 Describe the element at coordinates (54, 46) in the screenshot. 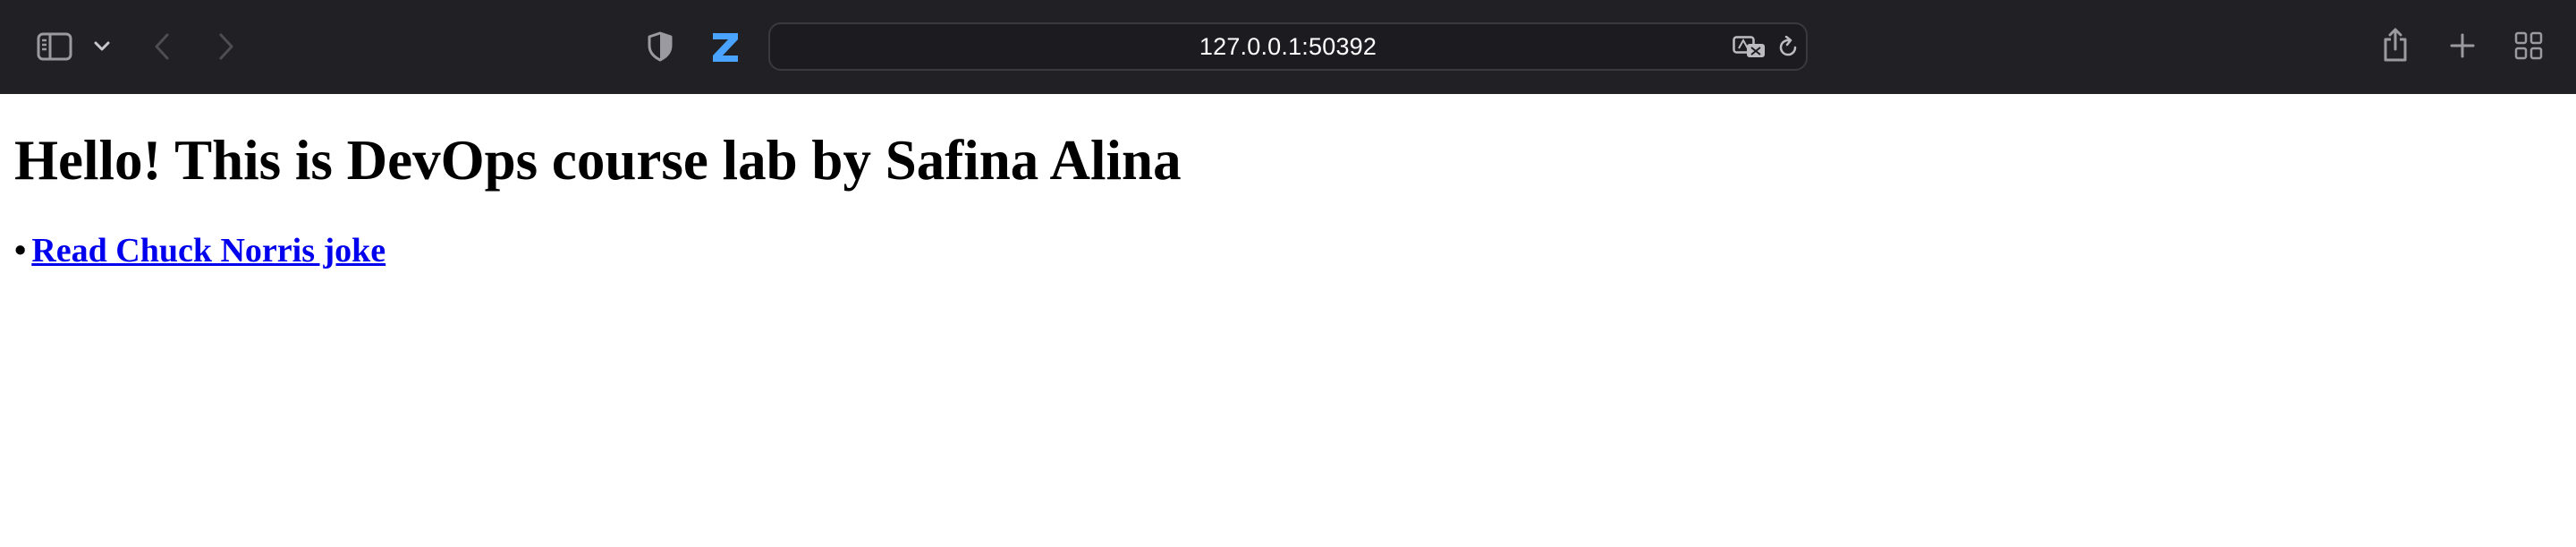

I see `sidebar-icon` at that location.